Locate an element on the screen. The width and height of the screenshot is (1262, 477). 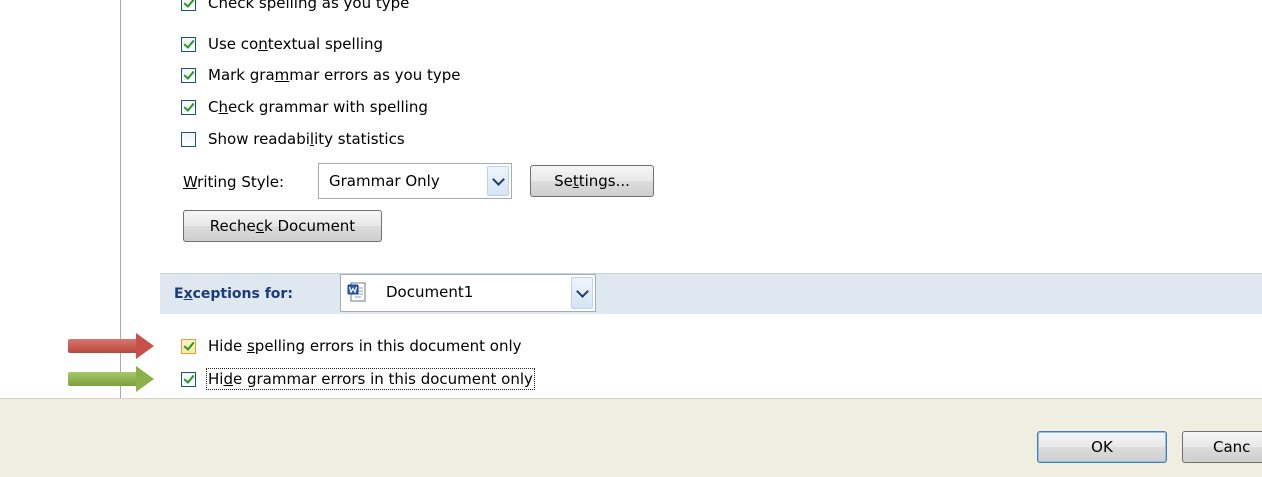
writing-style-dropdown-button is located at coordinates (498, 181).